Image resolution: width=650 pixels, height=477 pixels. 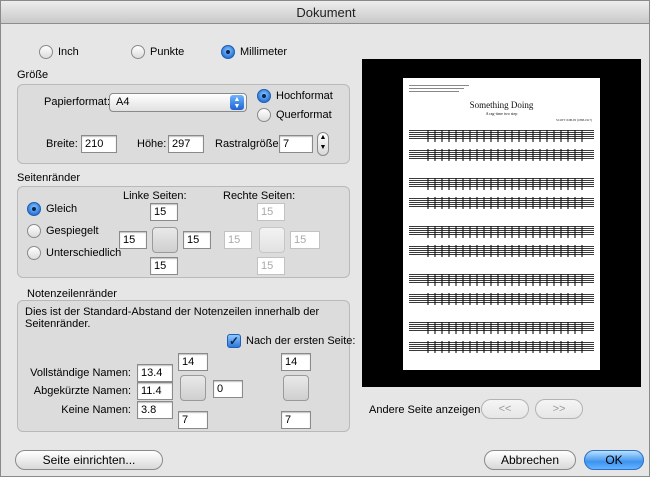 What do you see at coordinates (72, 294) in the screenshot?
I see `notenzeilenraender-label: Notenzeilenränder` at bounding box center [72, 294].